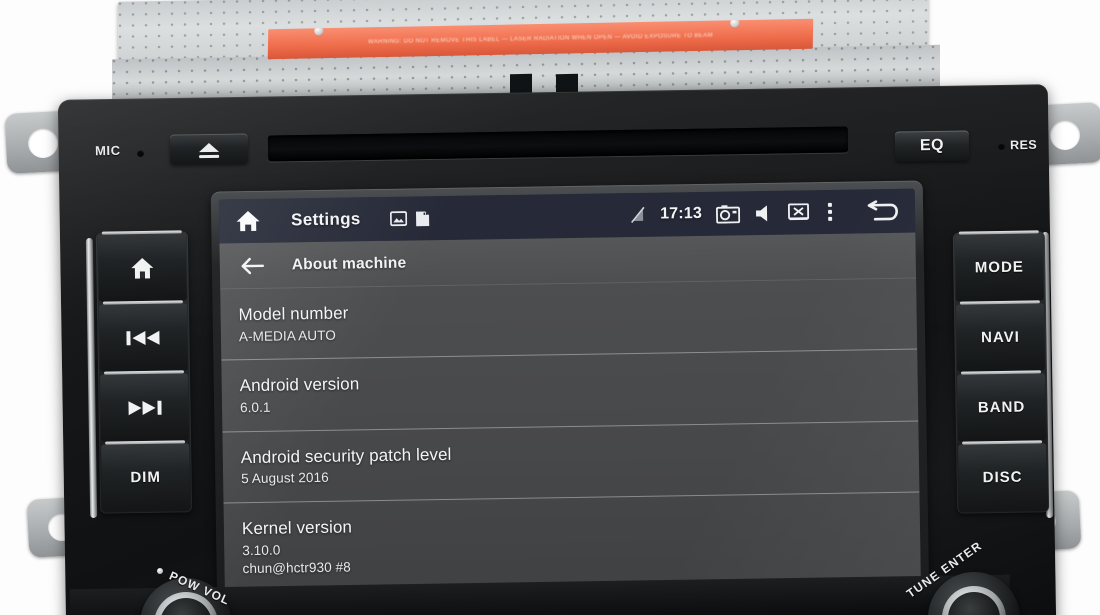 Image resolution: width=1100 pixels, height=615 pixels. What do you see at coordinates (1001, 146) in the screenshot?
I see `reset-hole` at bounding box center [1001, 146].